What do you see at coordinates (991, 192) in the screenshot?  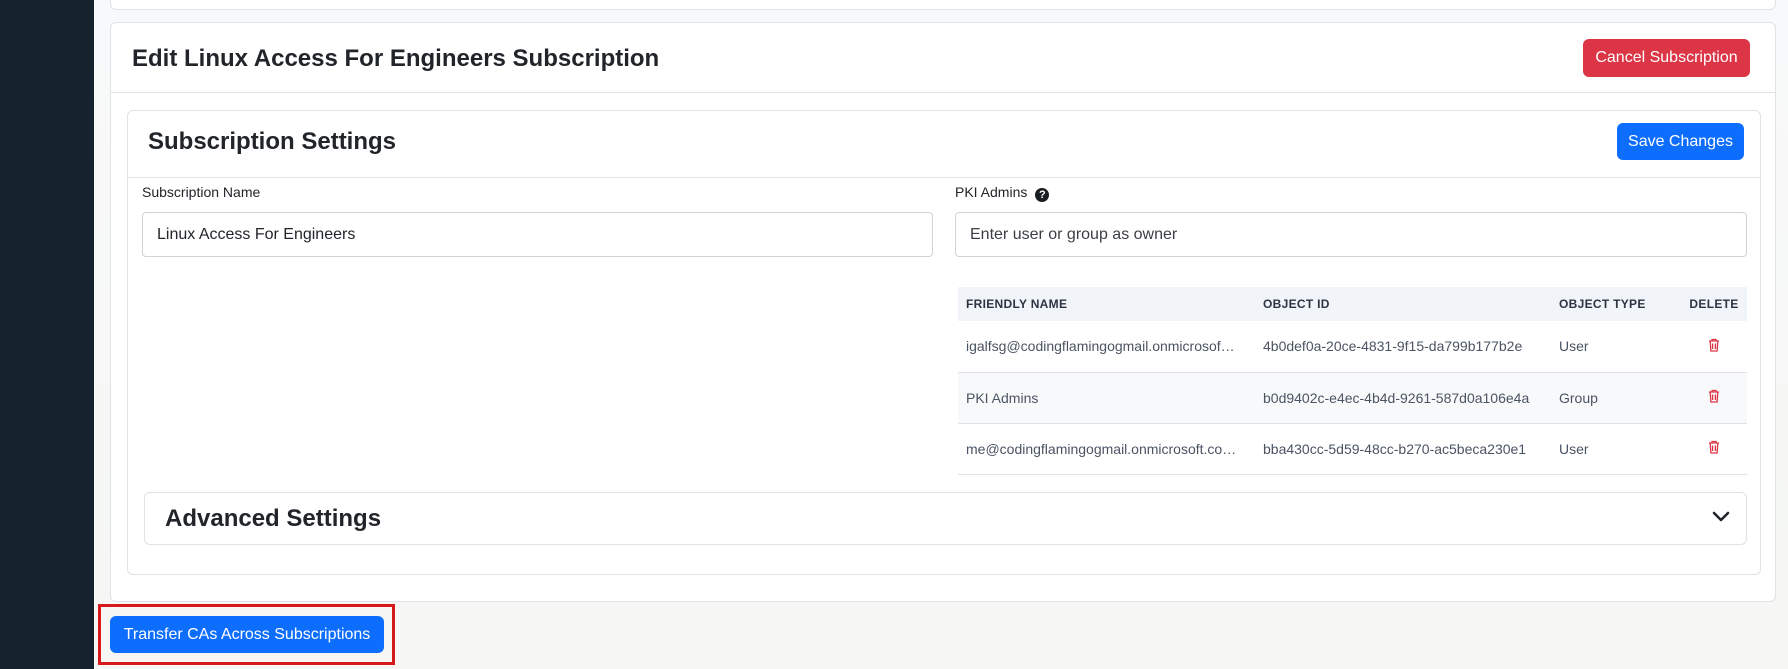 I see `pki-admins-label: PKI Admins` at bounding box center [991, 192].